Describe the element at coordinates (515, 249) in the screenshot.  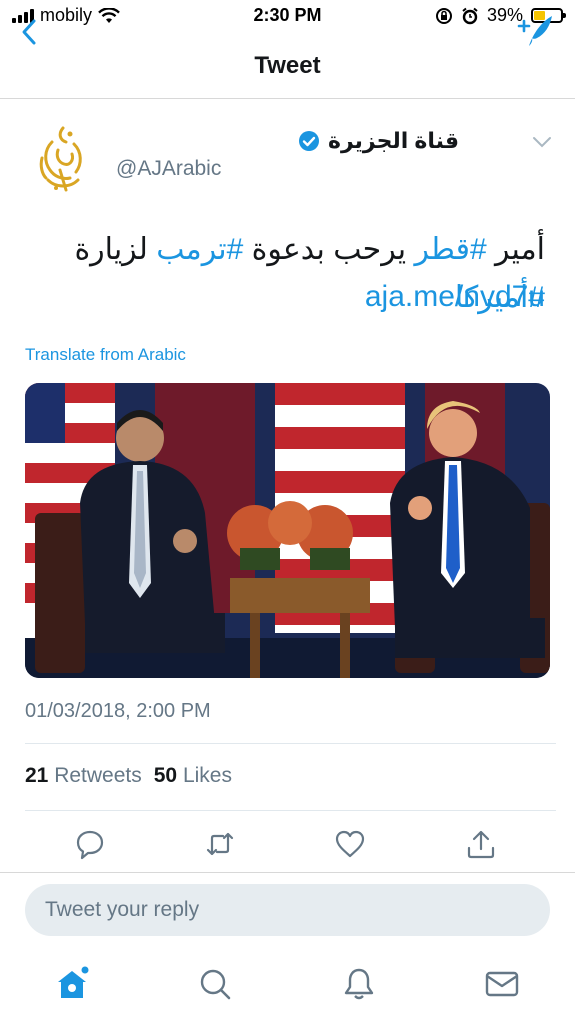
I see `text-part: أمير` at that location.